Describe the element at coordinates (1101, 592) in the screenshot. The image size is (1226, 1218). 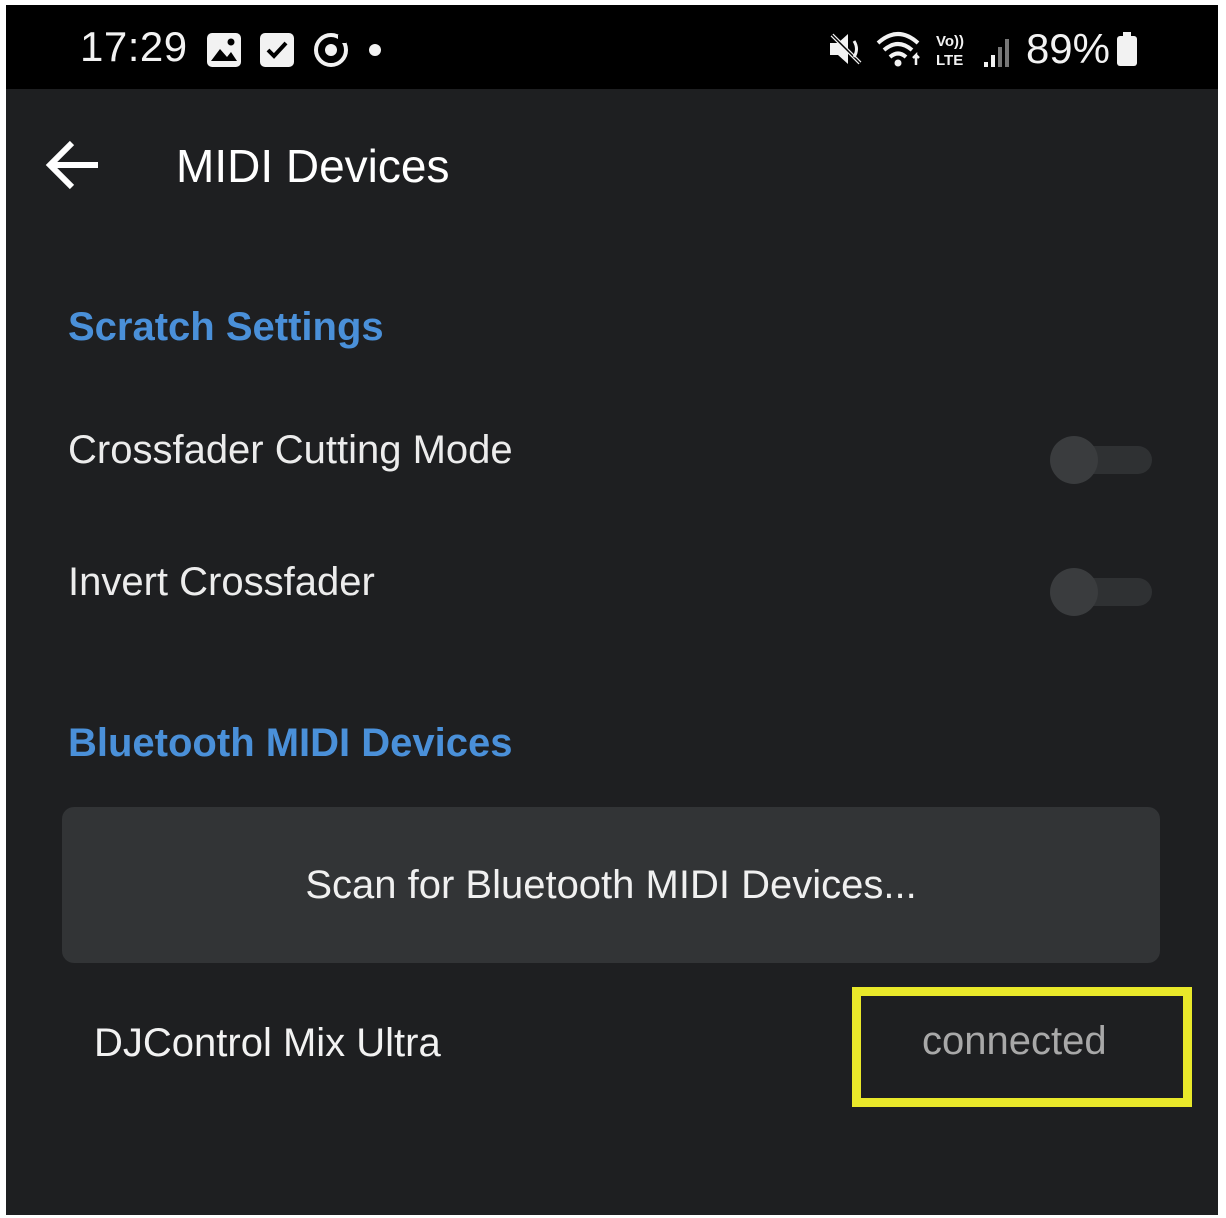
I see `invert-crossfader-switch` at that location.